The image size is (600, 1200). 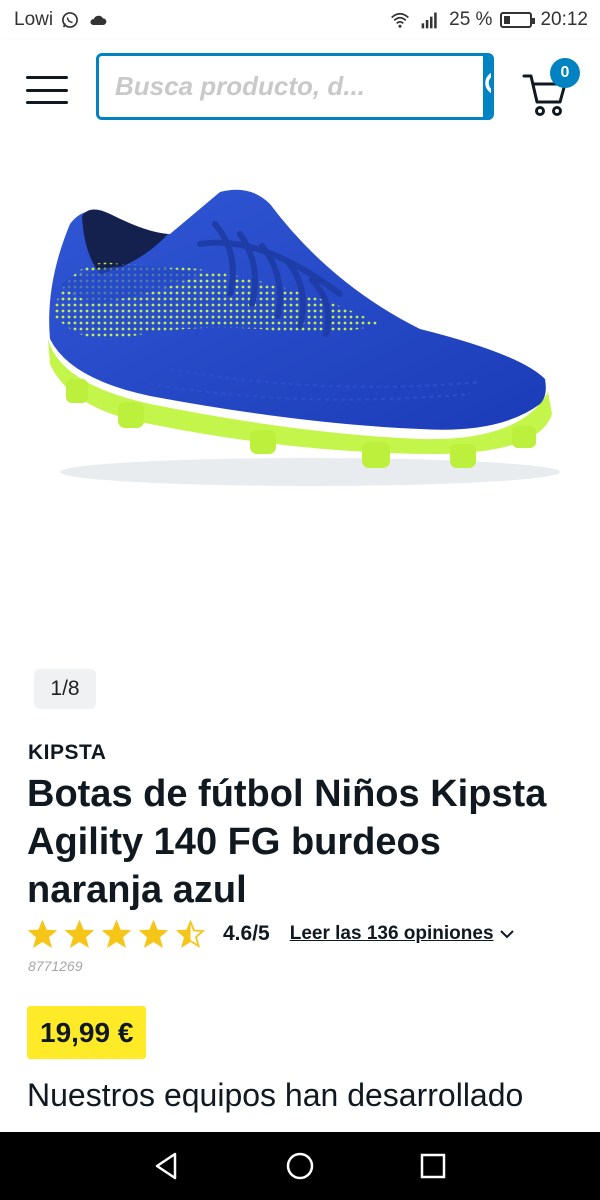 I want to click on chevron-down-icon, so click(x=506, y=934).